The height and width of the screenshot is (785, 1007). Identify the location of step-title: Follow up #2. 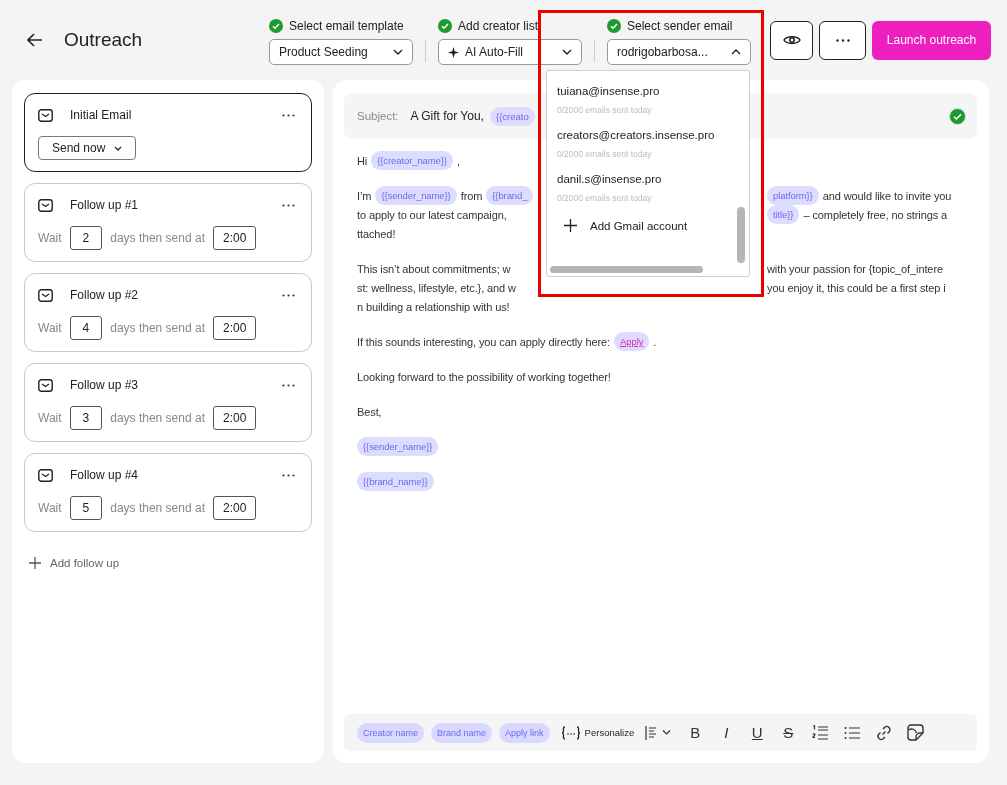
(105, 295).